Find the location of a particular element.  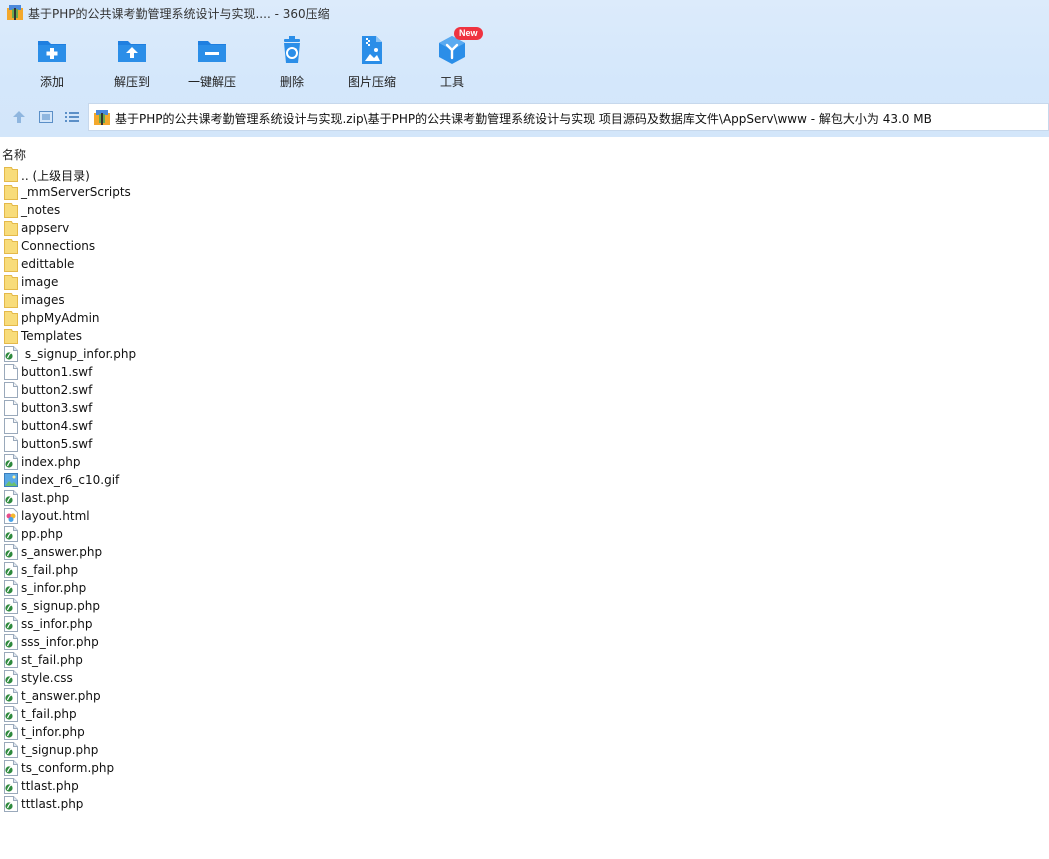

file-name: t_fail.php is located at coordinates (49, 714).